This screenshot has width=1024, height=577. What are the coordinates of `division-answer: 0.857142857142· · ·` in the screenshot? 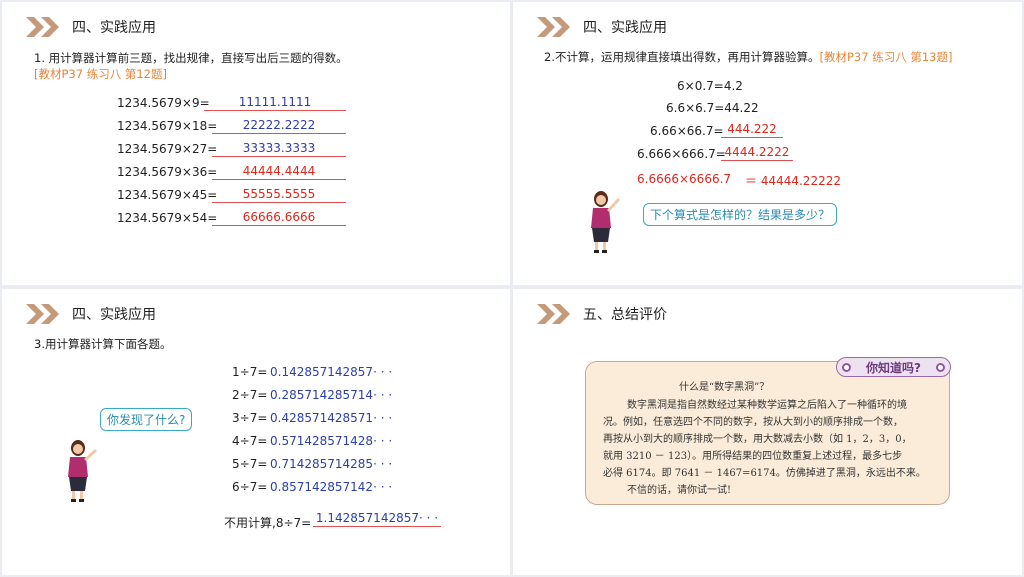 It's located at (331, 487).